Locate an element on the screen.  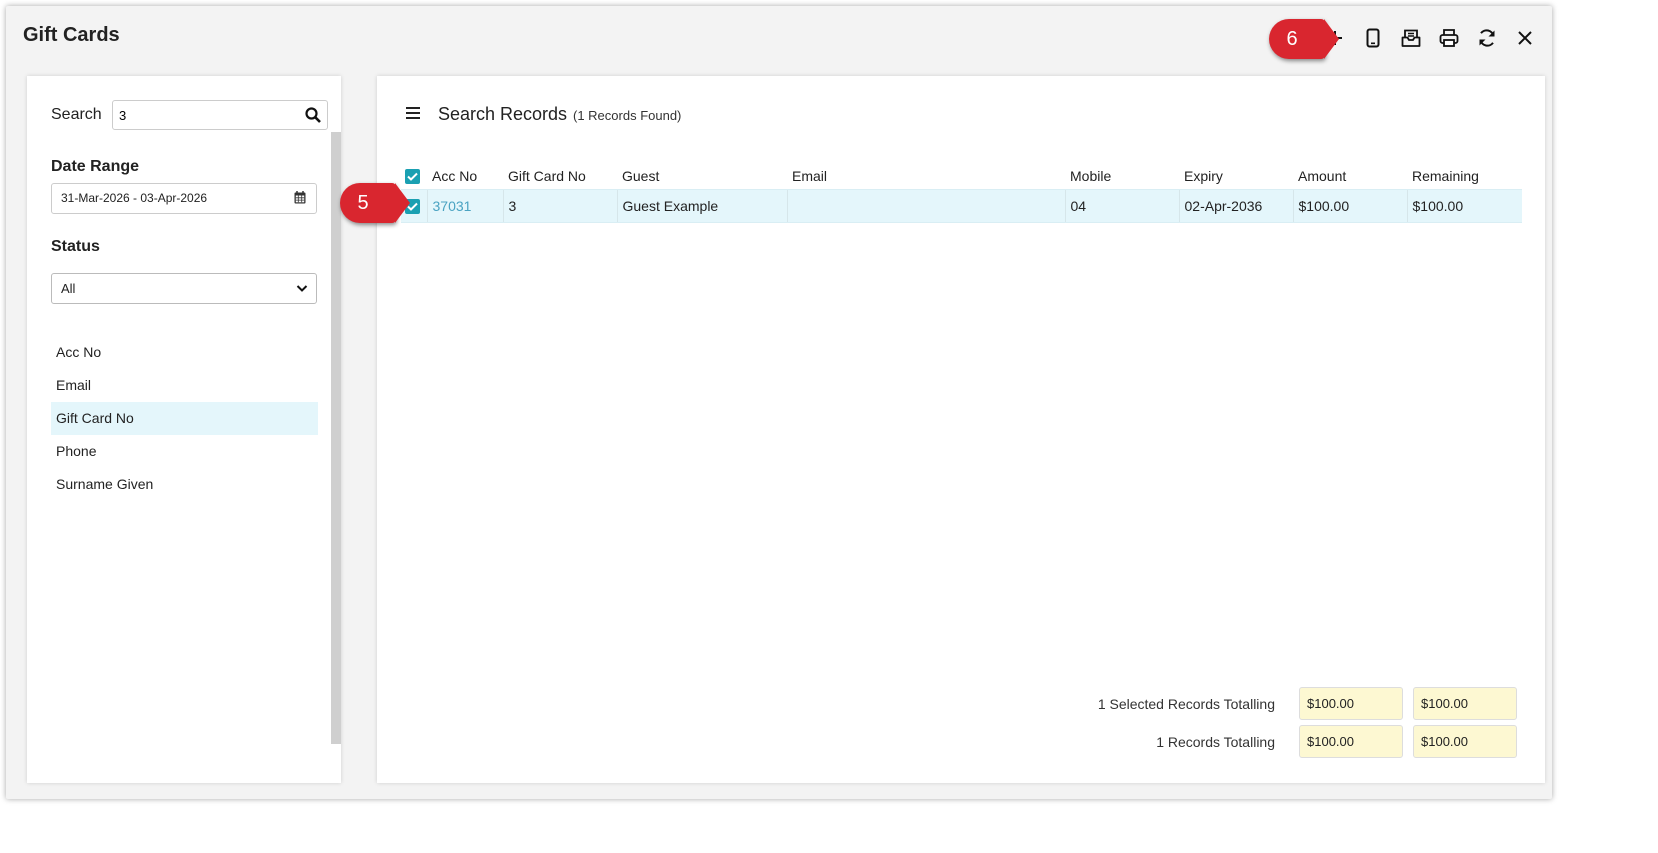
checkmark-icon is located at coordinates (412, 176).